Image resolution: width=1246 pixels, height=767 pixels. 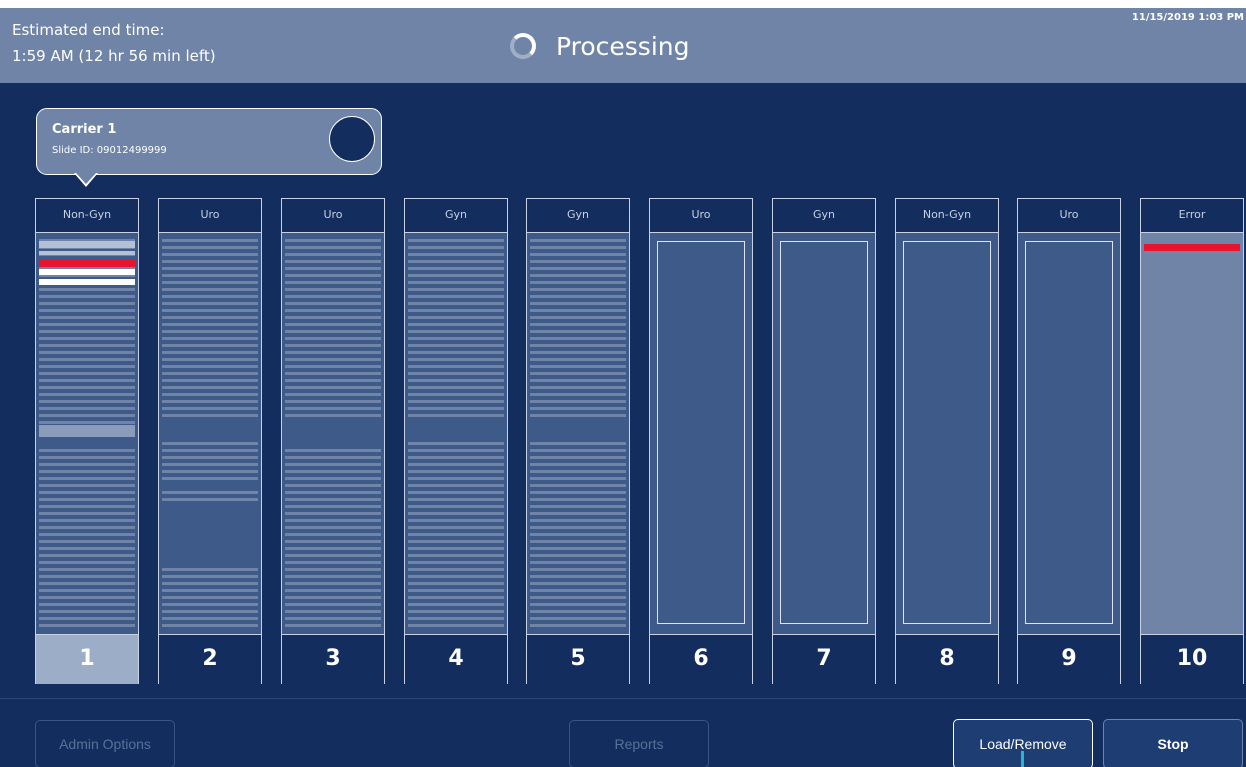 What do you see at coordinates (87, 659) in the screenshot?
I see `carrier-number: 1` at bounding box center [87, 659].